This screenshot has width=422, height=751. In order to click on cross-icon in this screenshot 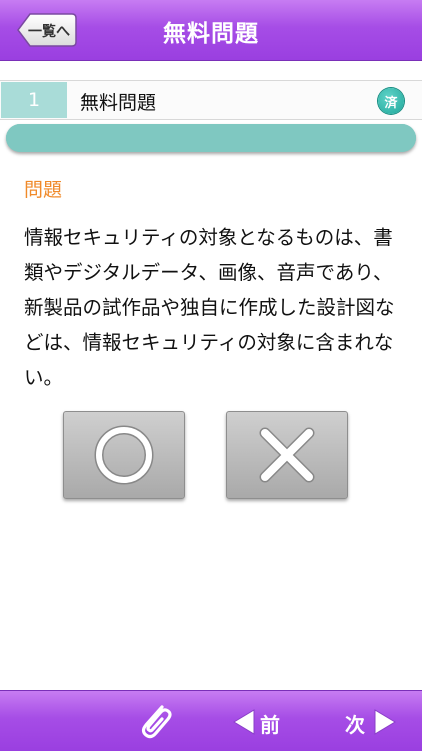, I will do `click(287, 455)`.